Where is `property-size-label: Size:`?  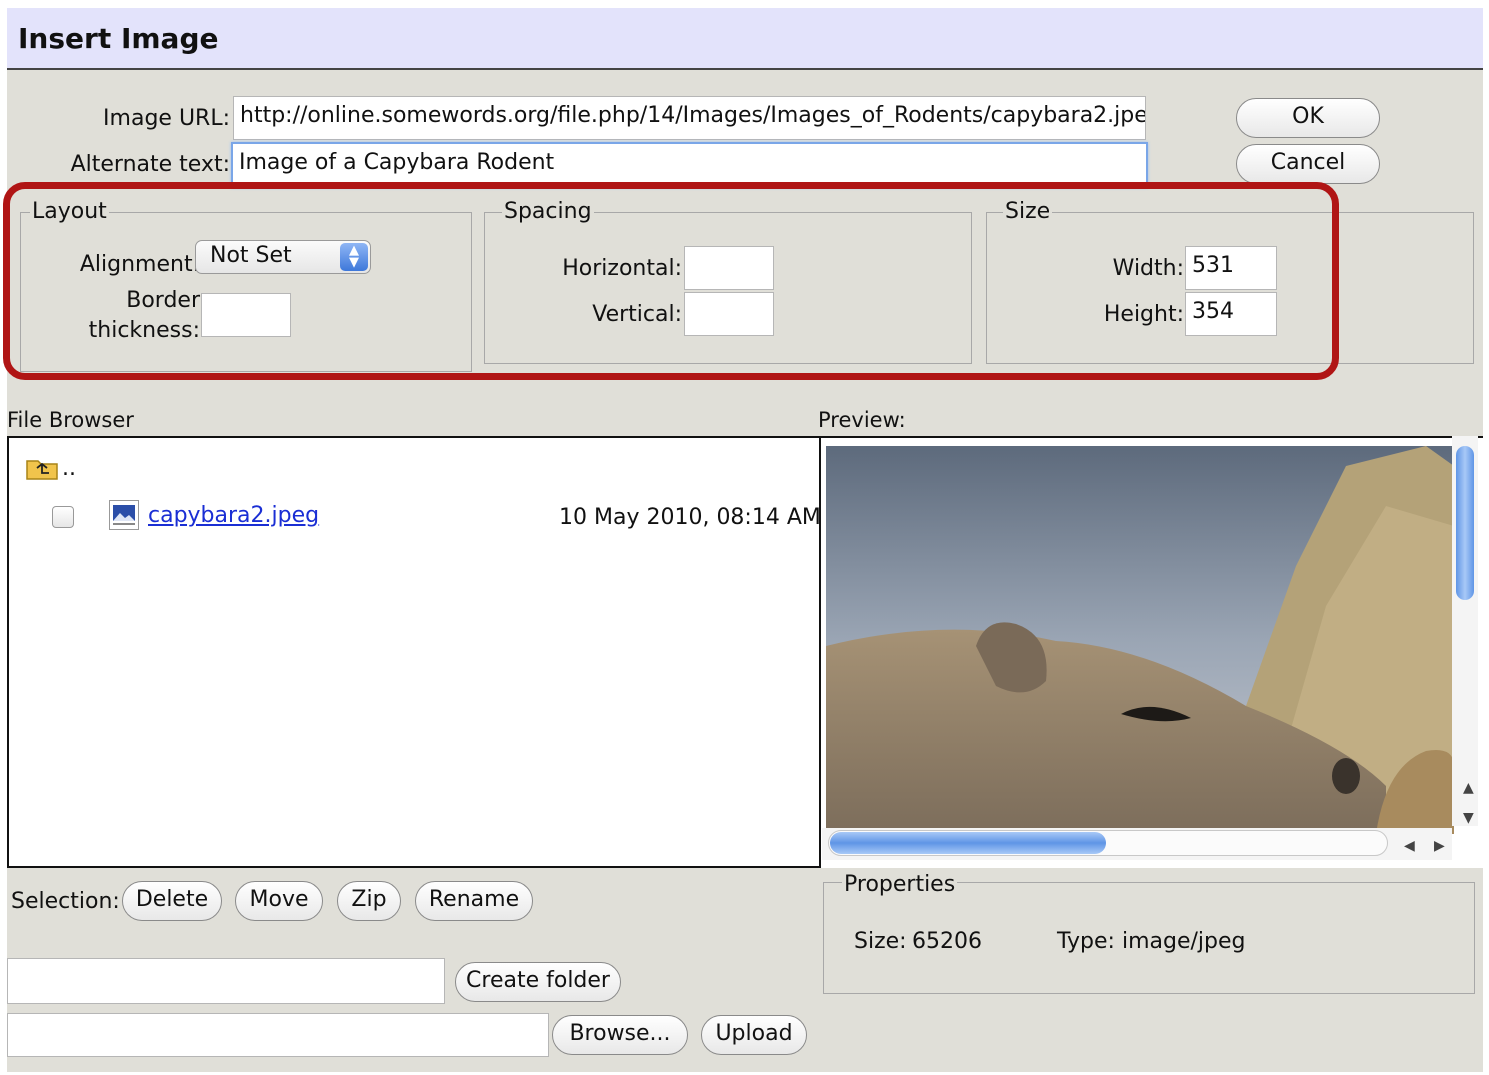
property-size-label: Size: is located at coordinates (880, 941).